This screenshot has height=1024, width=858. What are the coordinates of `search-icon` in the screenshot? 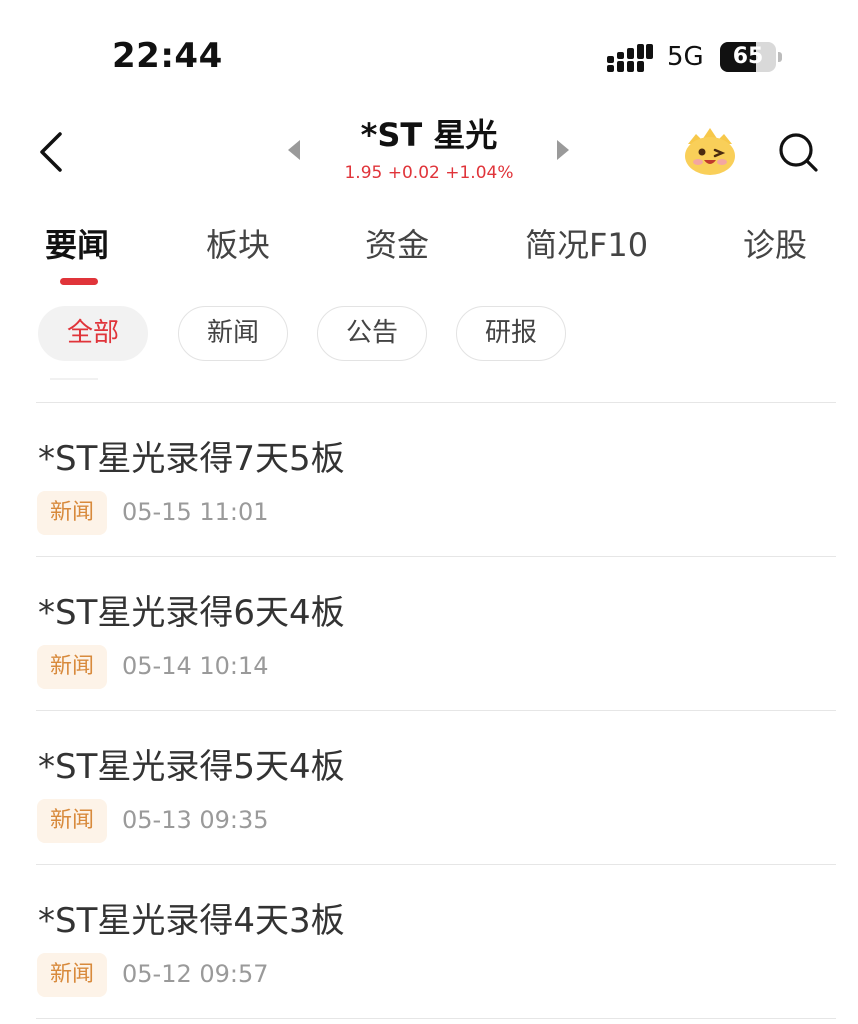 It's located at (798, 152).